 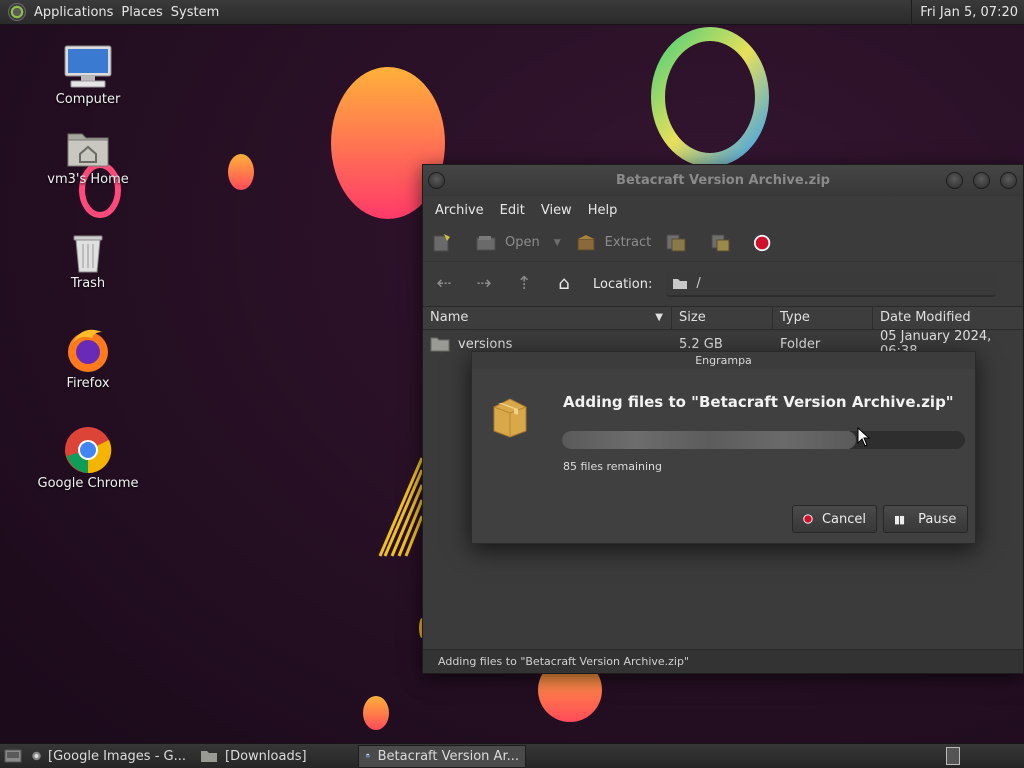 I want to click on home-folder-icon, so click(x=88, y=150).